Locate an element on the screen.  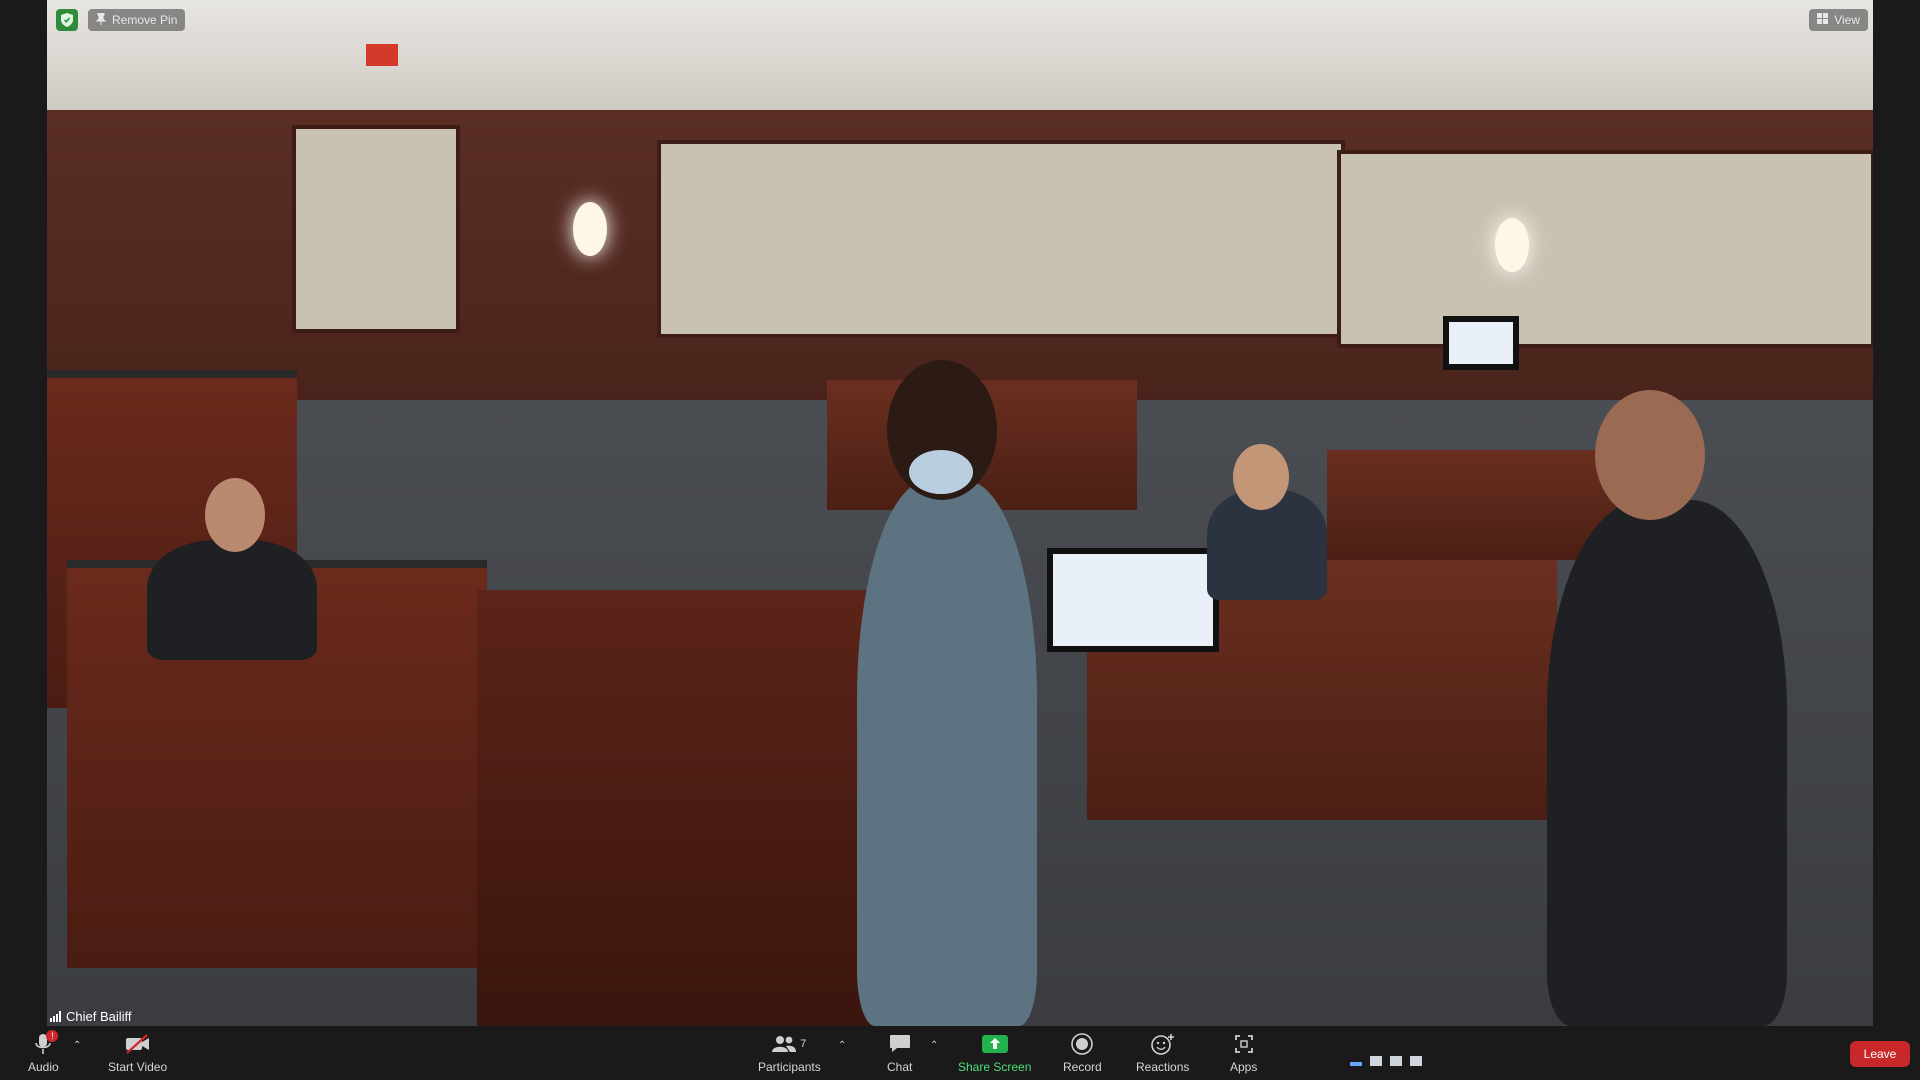
audio-alert-badge: ! is located at coordinates (52, 1036).